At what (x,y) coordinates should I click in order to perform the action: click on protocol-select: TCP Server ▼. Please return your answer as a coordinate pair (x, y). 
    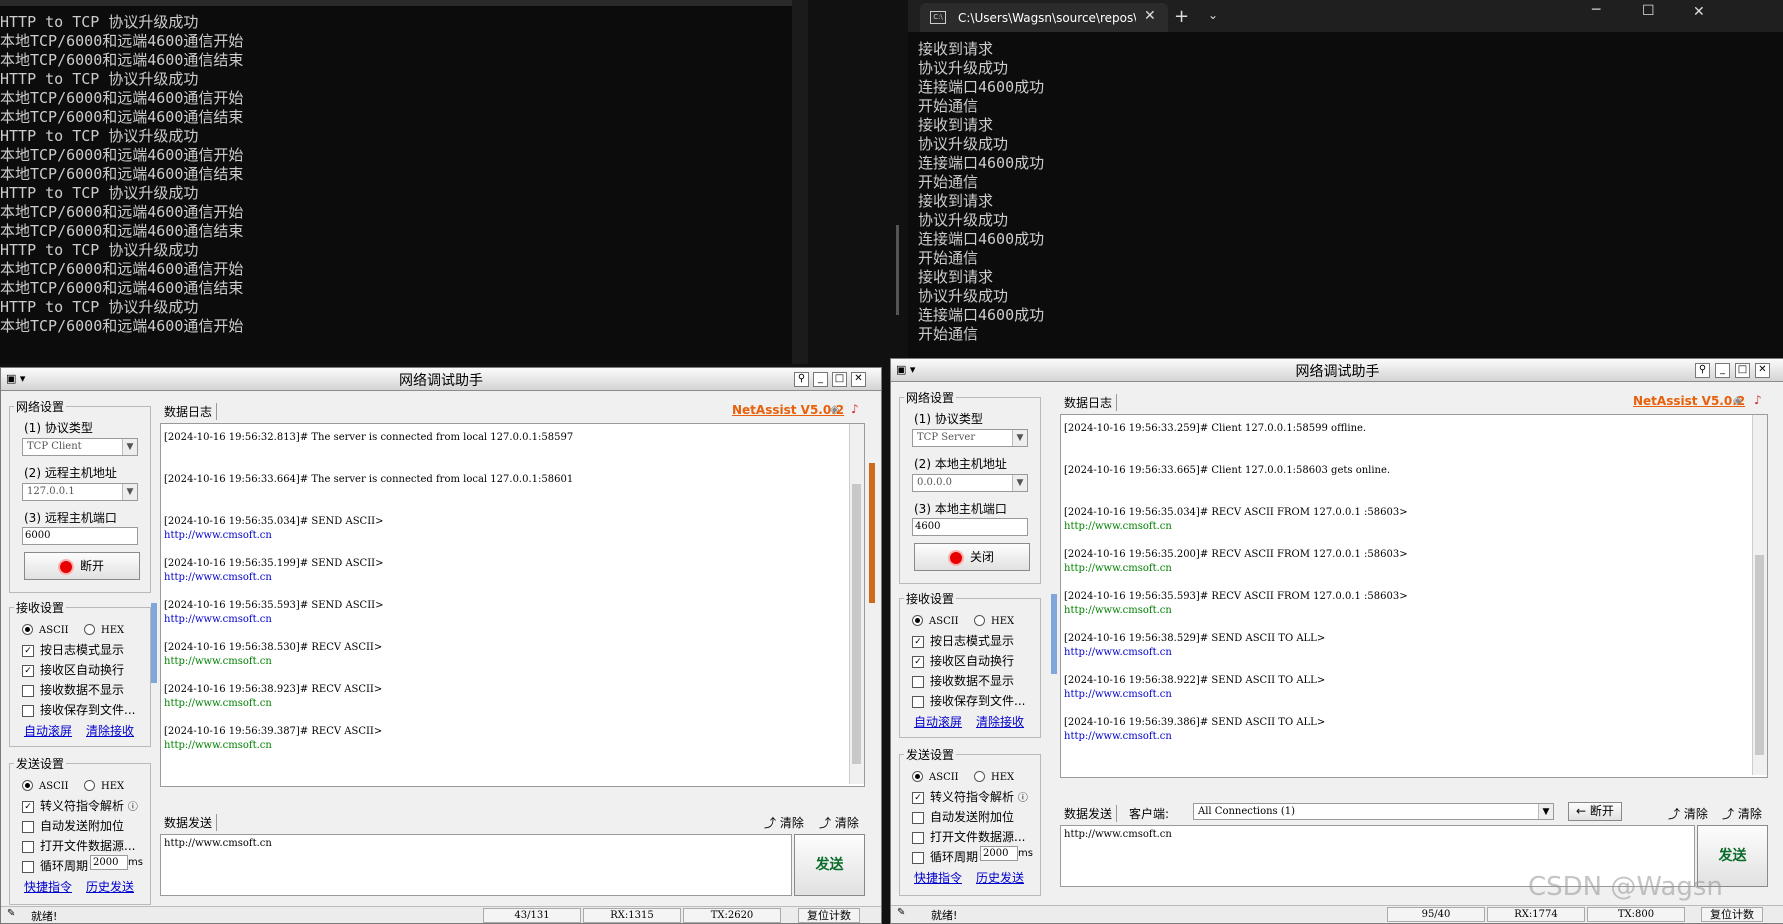
    Looking at the image, I should click on (970, 438).